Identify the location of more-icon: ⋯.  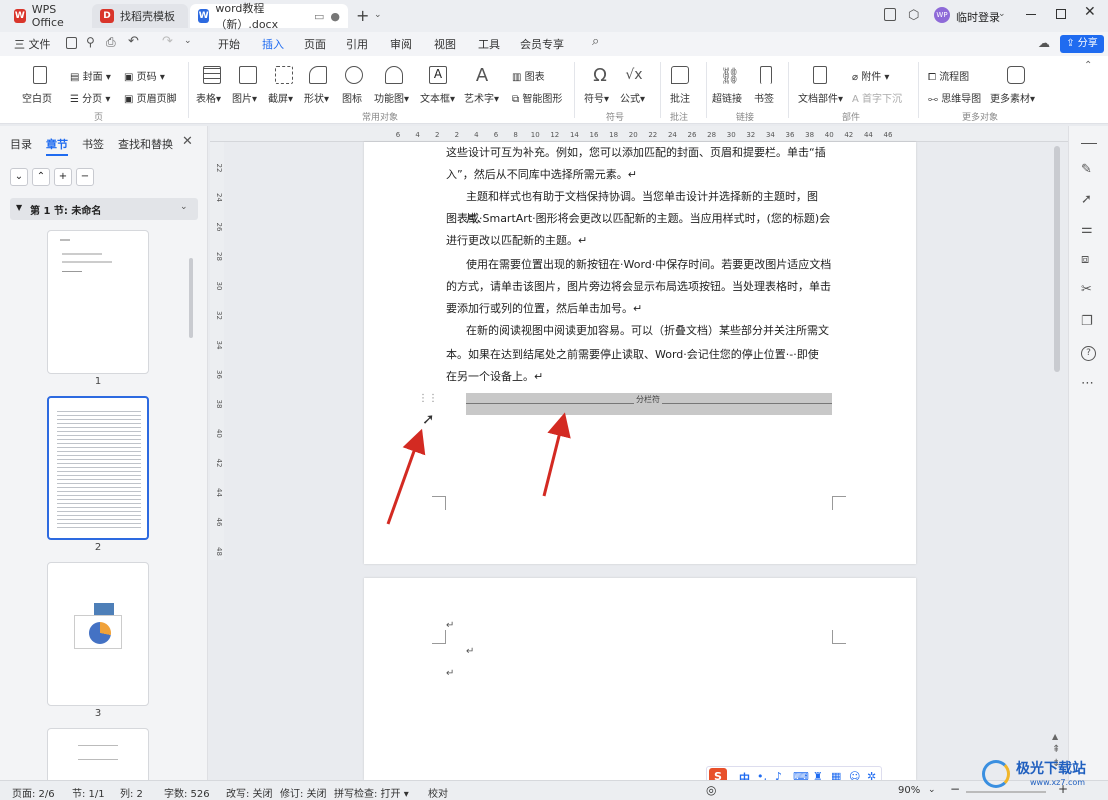
(1089, 384).